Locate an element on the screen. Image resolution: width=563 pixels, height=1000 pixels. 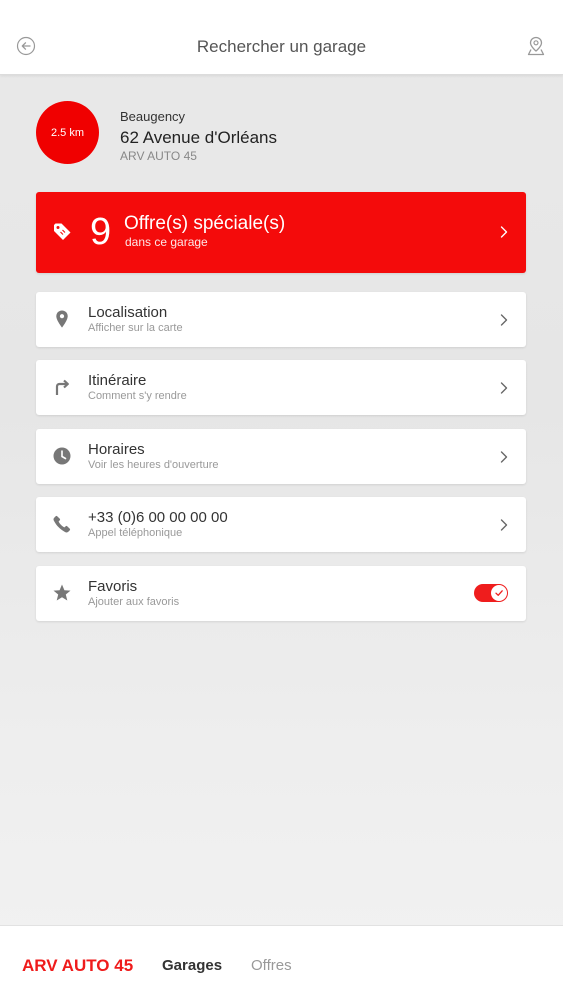
row-subtitle: Afficher sur la carte is located at coordinates (135, 328).